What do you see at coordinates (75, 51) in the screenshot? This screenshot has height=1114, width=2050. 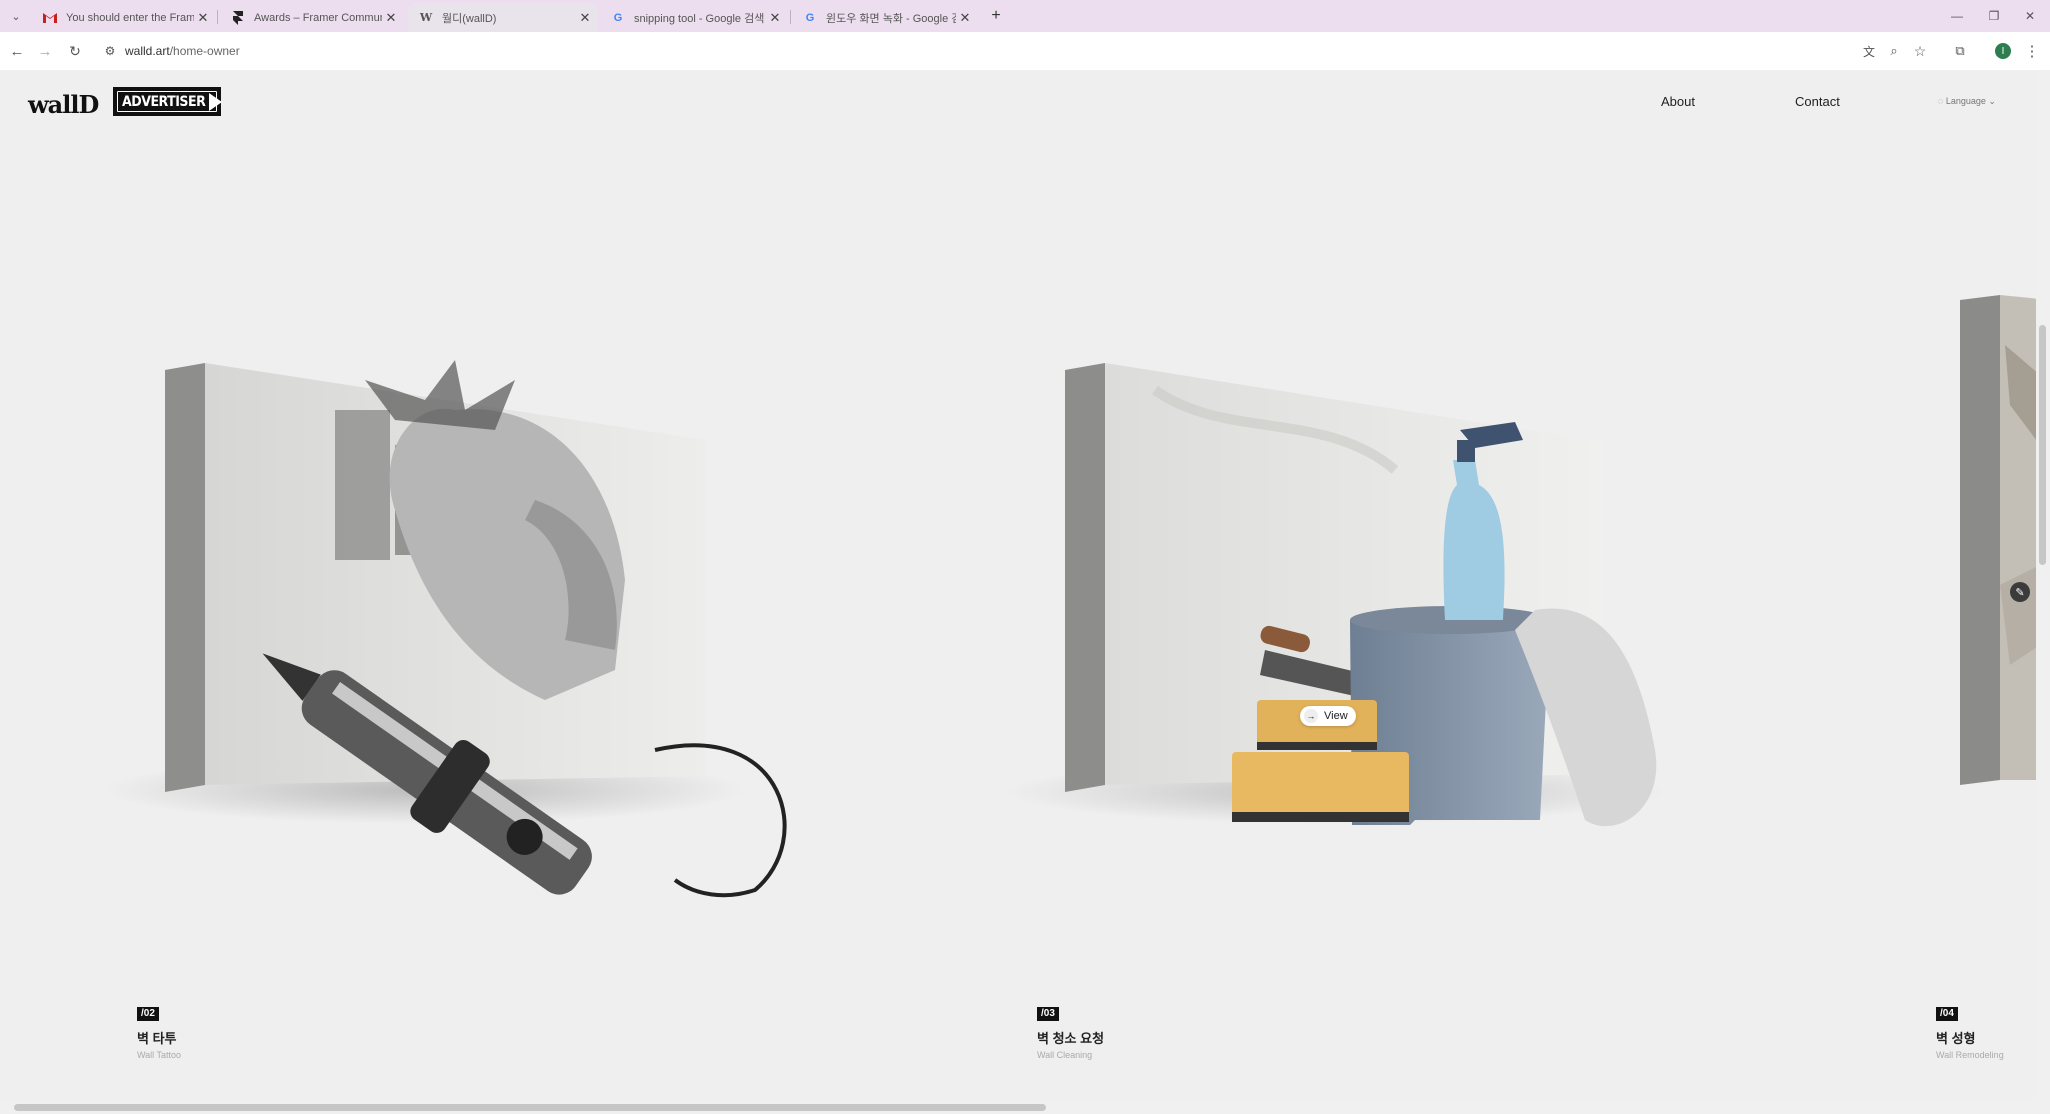 I see `reload-icon: ↻` at bounding box center [75, 51].